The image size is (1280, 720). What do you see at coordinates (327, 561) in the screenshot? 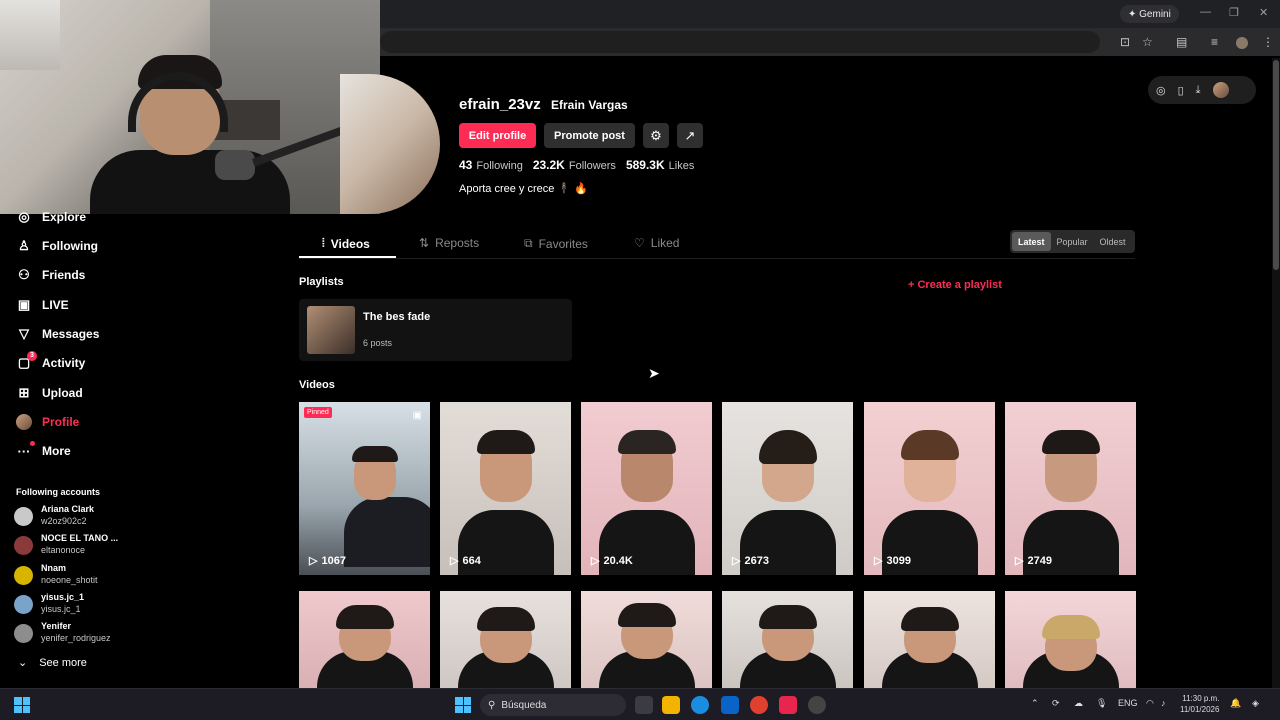
I see `video-views: ▷ 1067` at bounding box center [327, 561].